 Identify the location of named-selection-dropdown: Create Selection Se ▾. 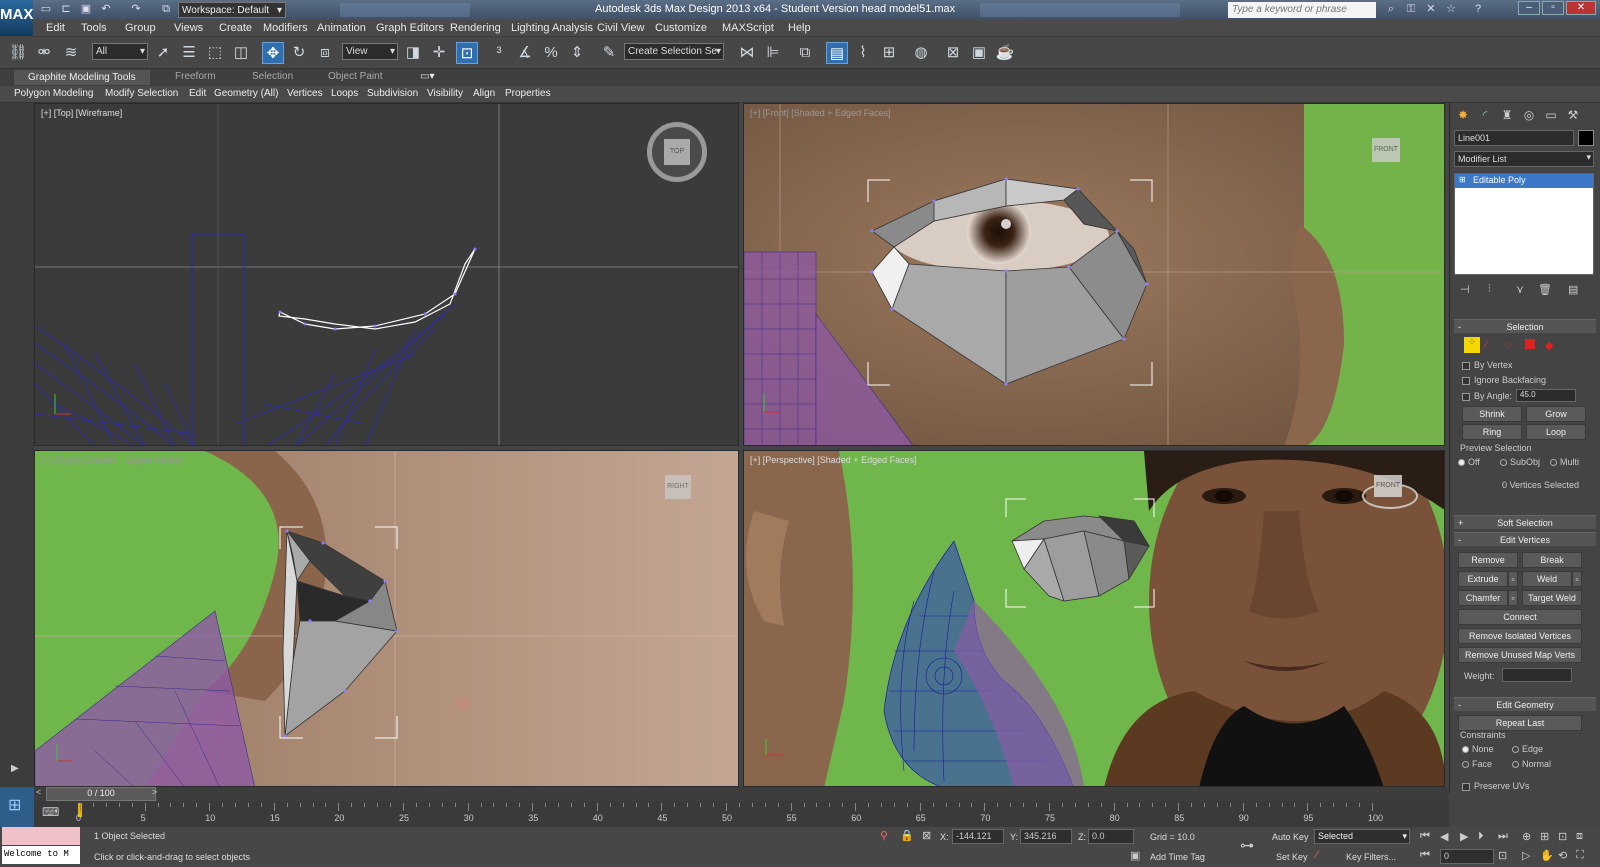
(674, 51).